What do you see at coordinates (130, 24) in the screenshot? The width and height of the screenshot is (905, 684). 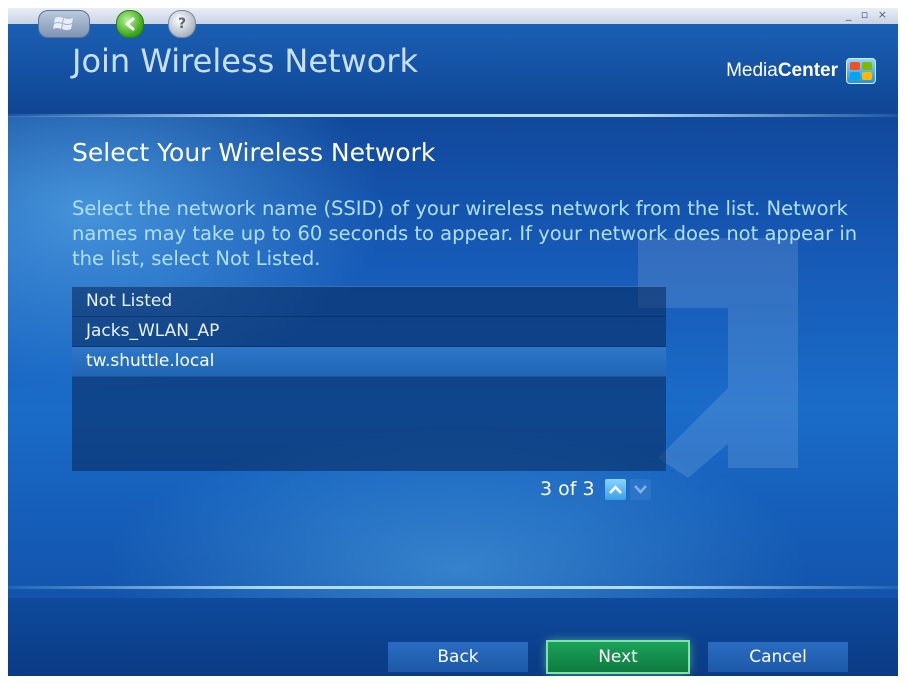 I see `back-arrow-icon` at bounding box center [130, 24].